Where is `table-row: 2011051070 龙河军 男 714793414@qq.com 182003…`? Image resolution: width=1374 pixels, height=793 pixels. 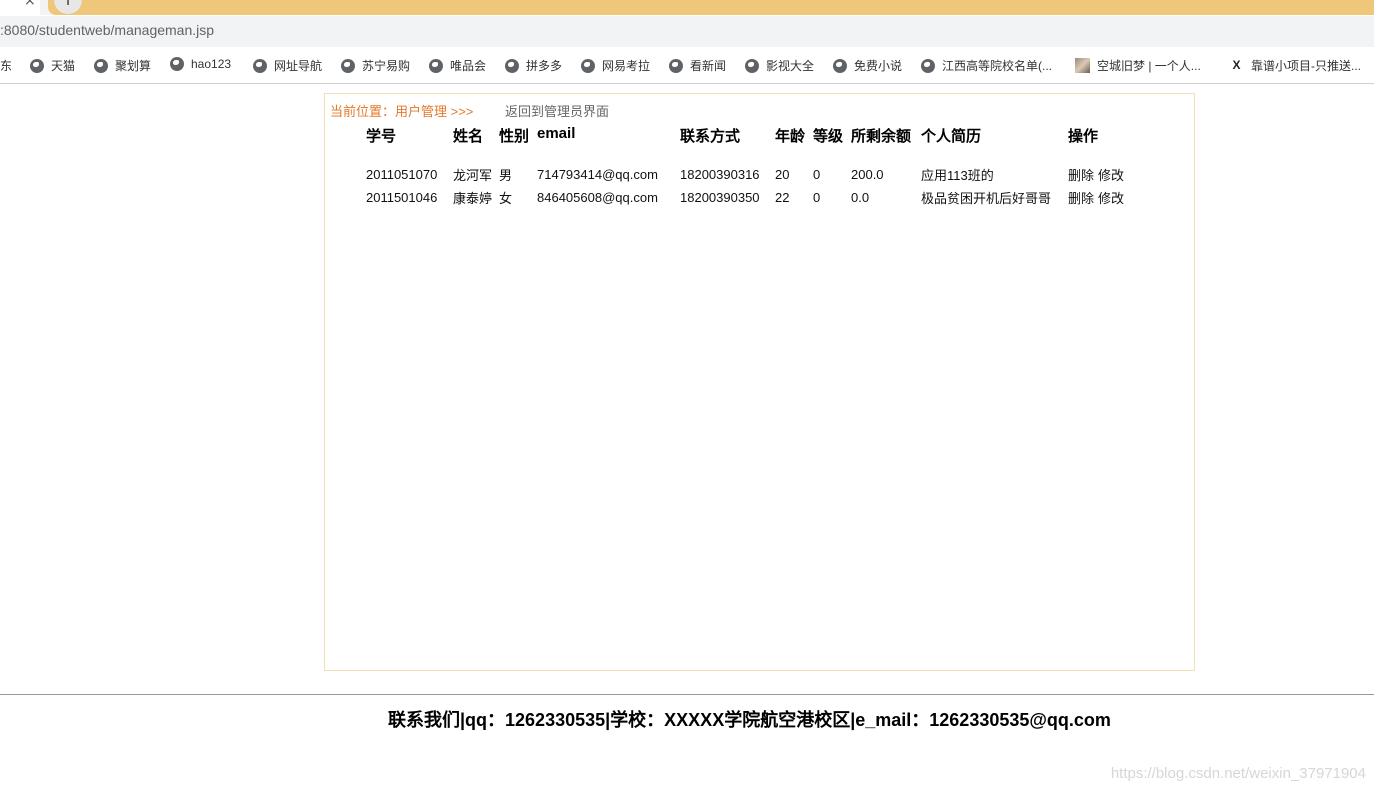 table-row: 2011051070 龙河军 男 714793414@qq.com 182003… is located at coordinates (747, 174).